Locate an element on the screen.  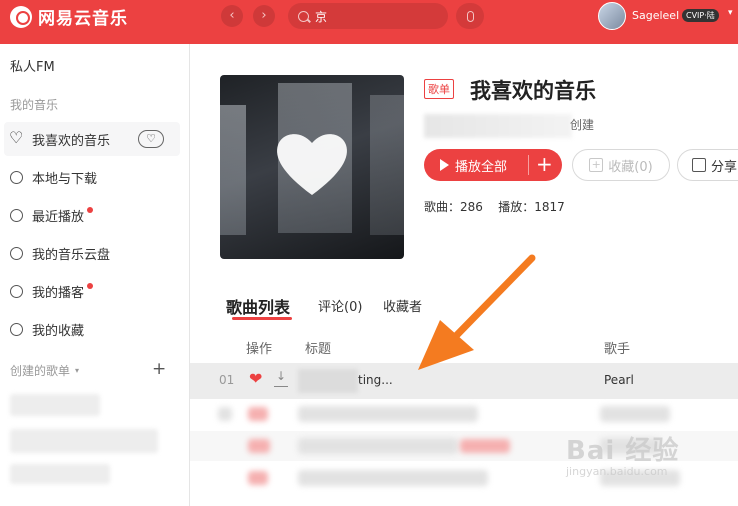
baidu-jingyan-watermark: Bai 经验 jingyan.baidu.com is located at coordinates (622, 454).